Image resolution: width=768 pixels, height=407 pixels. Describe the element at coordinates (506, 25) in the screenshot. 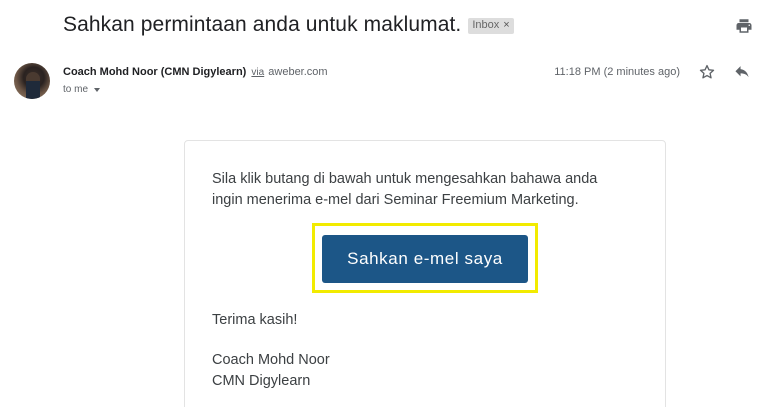

I see `remove-label-icon: ×` at that location.